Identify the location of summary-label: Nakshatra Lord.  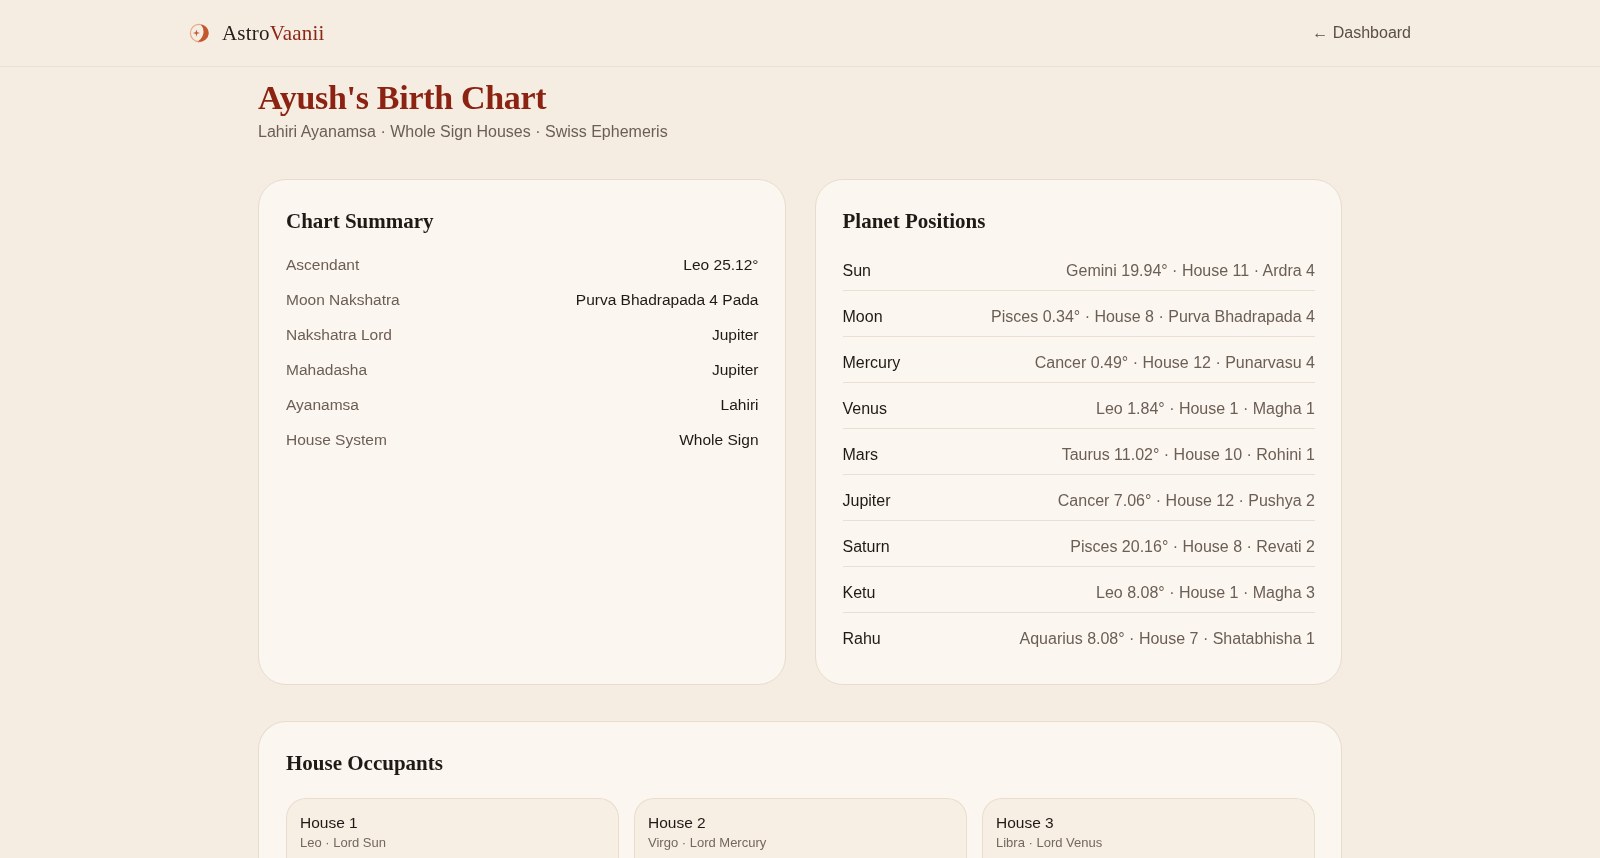
(339, 334).